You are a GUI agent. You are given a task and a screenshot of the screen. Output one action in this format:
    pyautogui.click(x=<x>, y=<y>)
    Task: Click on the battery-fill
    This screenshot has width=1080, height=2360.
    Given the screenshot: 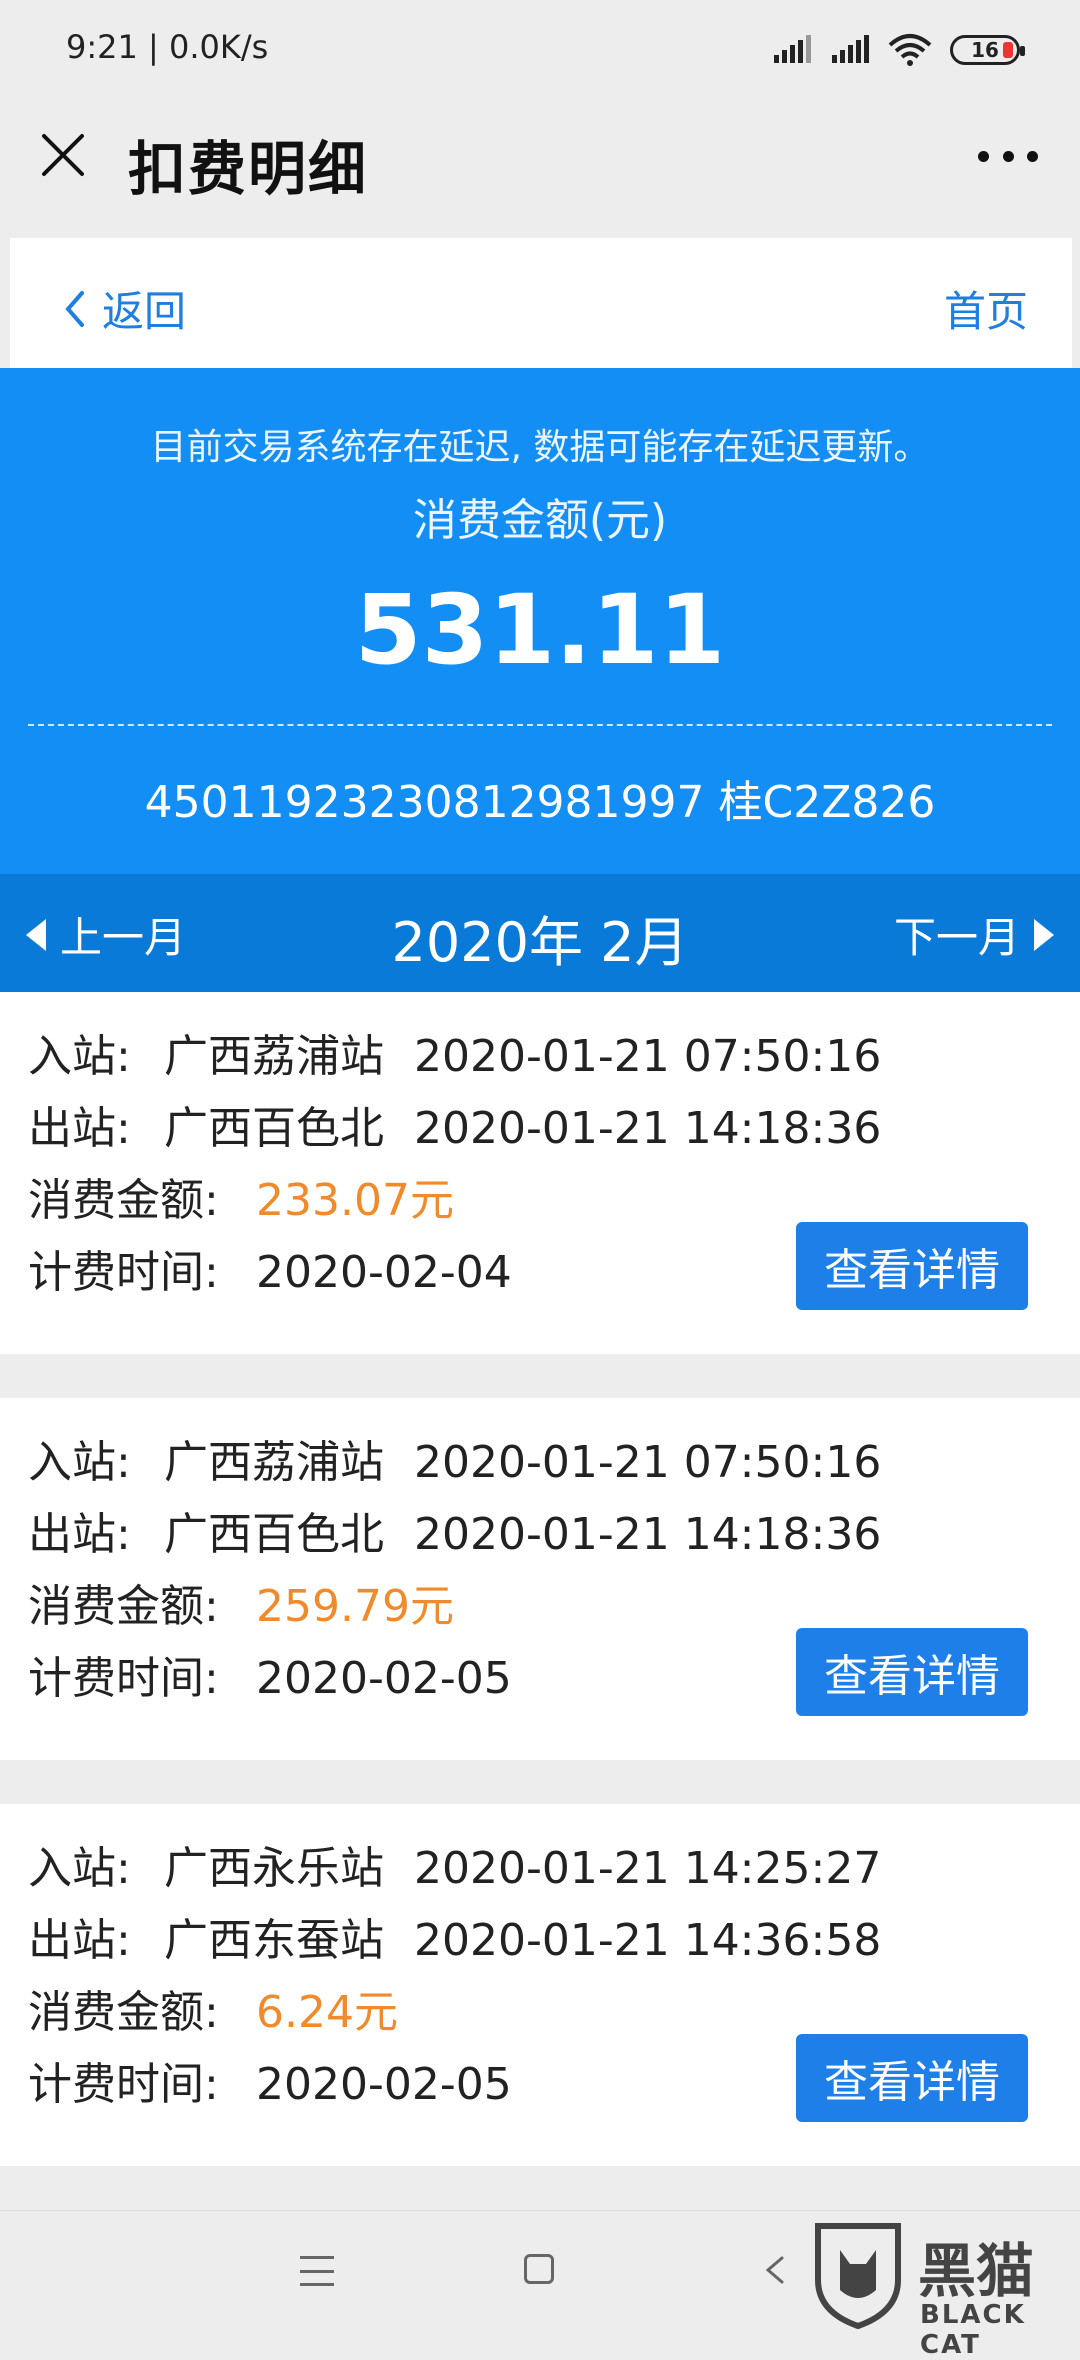 What is the action you would take?
    pyautogui.click(x=1008, y=50)
    